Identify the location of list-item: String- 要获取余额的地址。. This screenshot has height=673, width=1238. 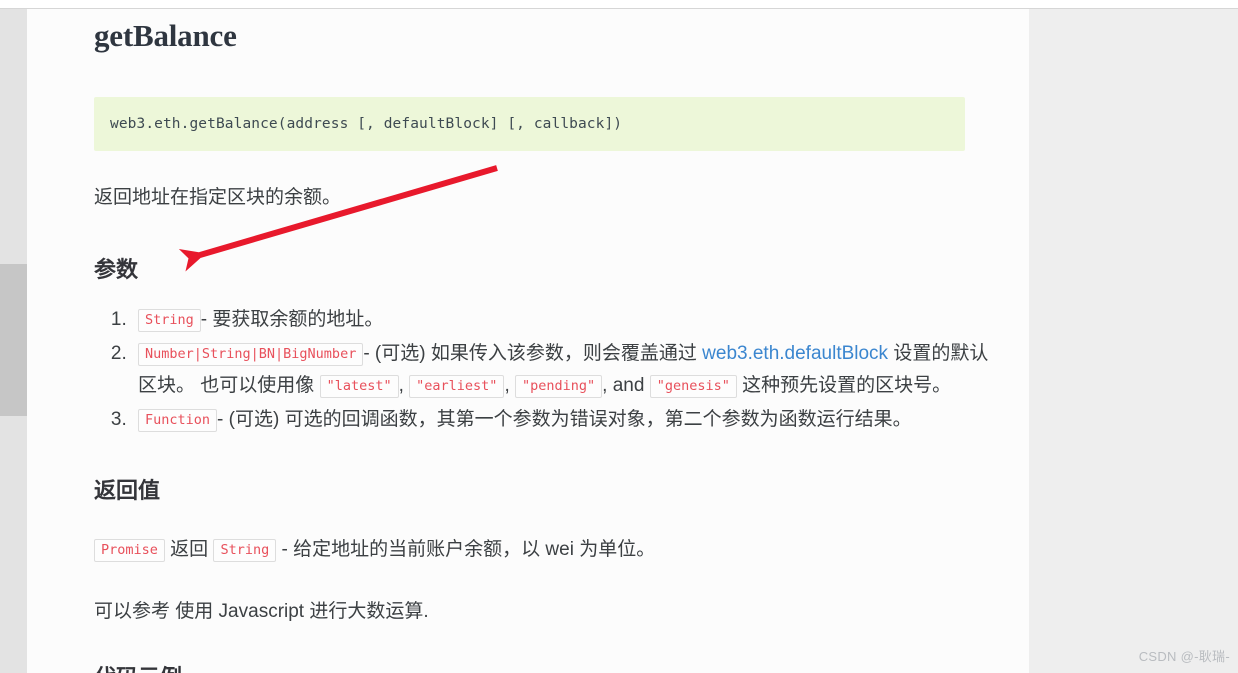
(563, 320).